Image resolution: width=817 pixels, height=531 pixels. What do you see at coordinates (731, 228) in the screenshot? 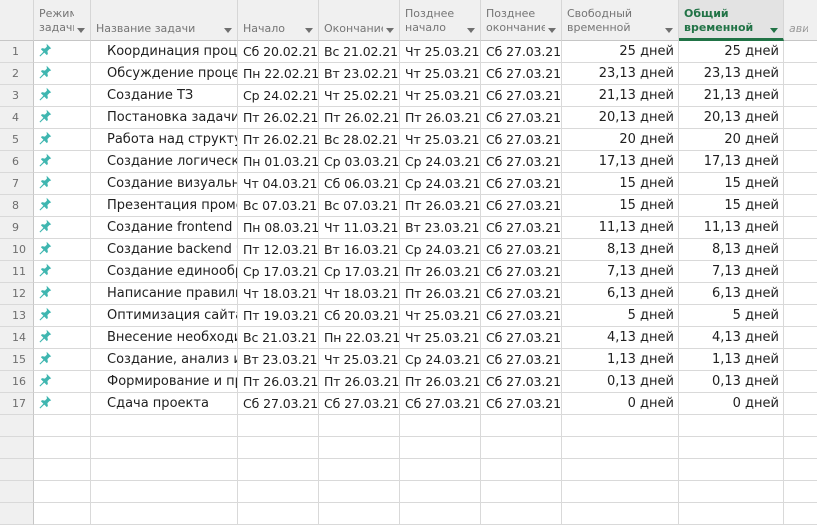
I see `total-slack-cell: 11,13 дней` at bounding box center [731, 228].